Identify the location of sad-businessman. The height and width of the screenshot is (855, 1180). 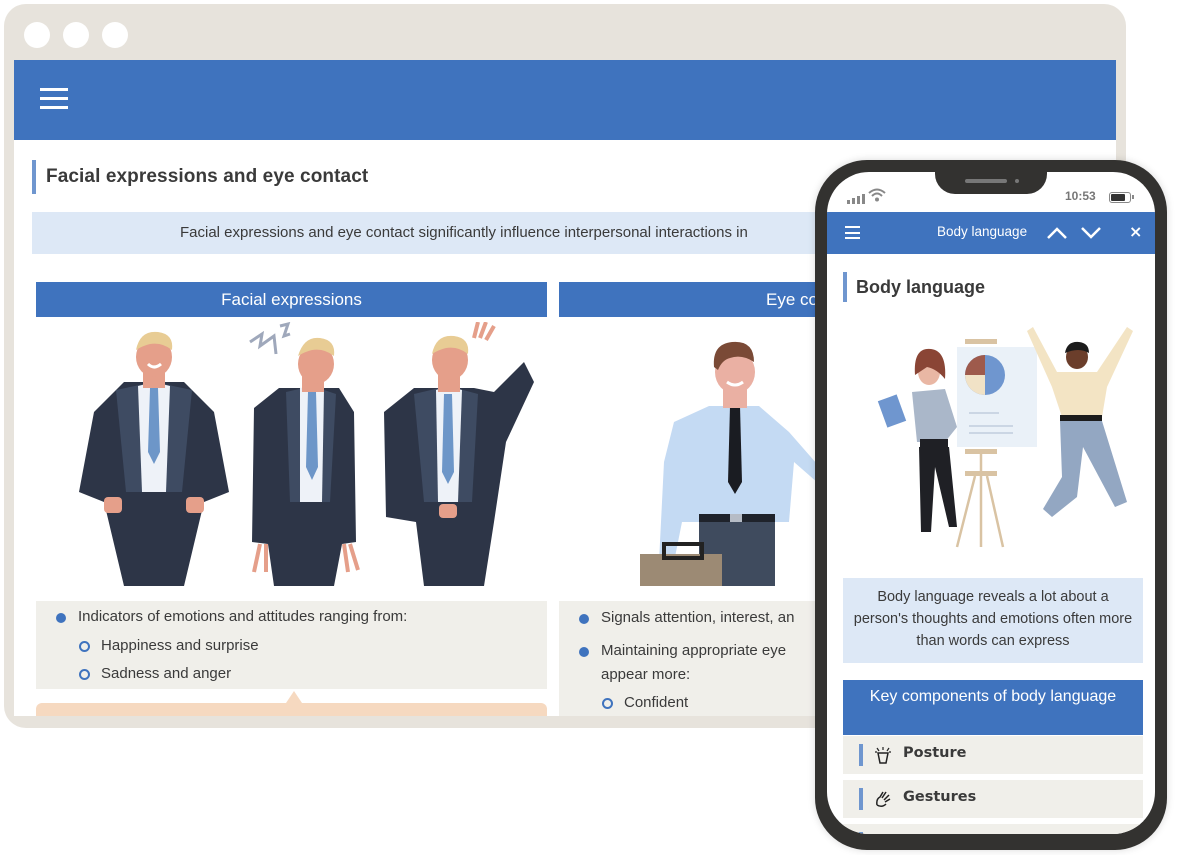
(304, 454).